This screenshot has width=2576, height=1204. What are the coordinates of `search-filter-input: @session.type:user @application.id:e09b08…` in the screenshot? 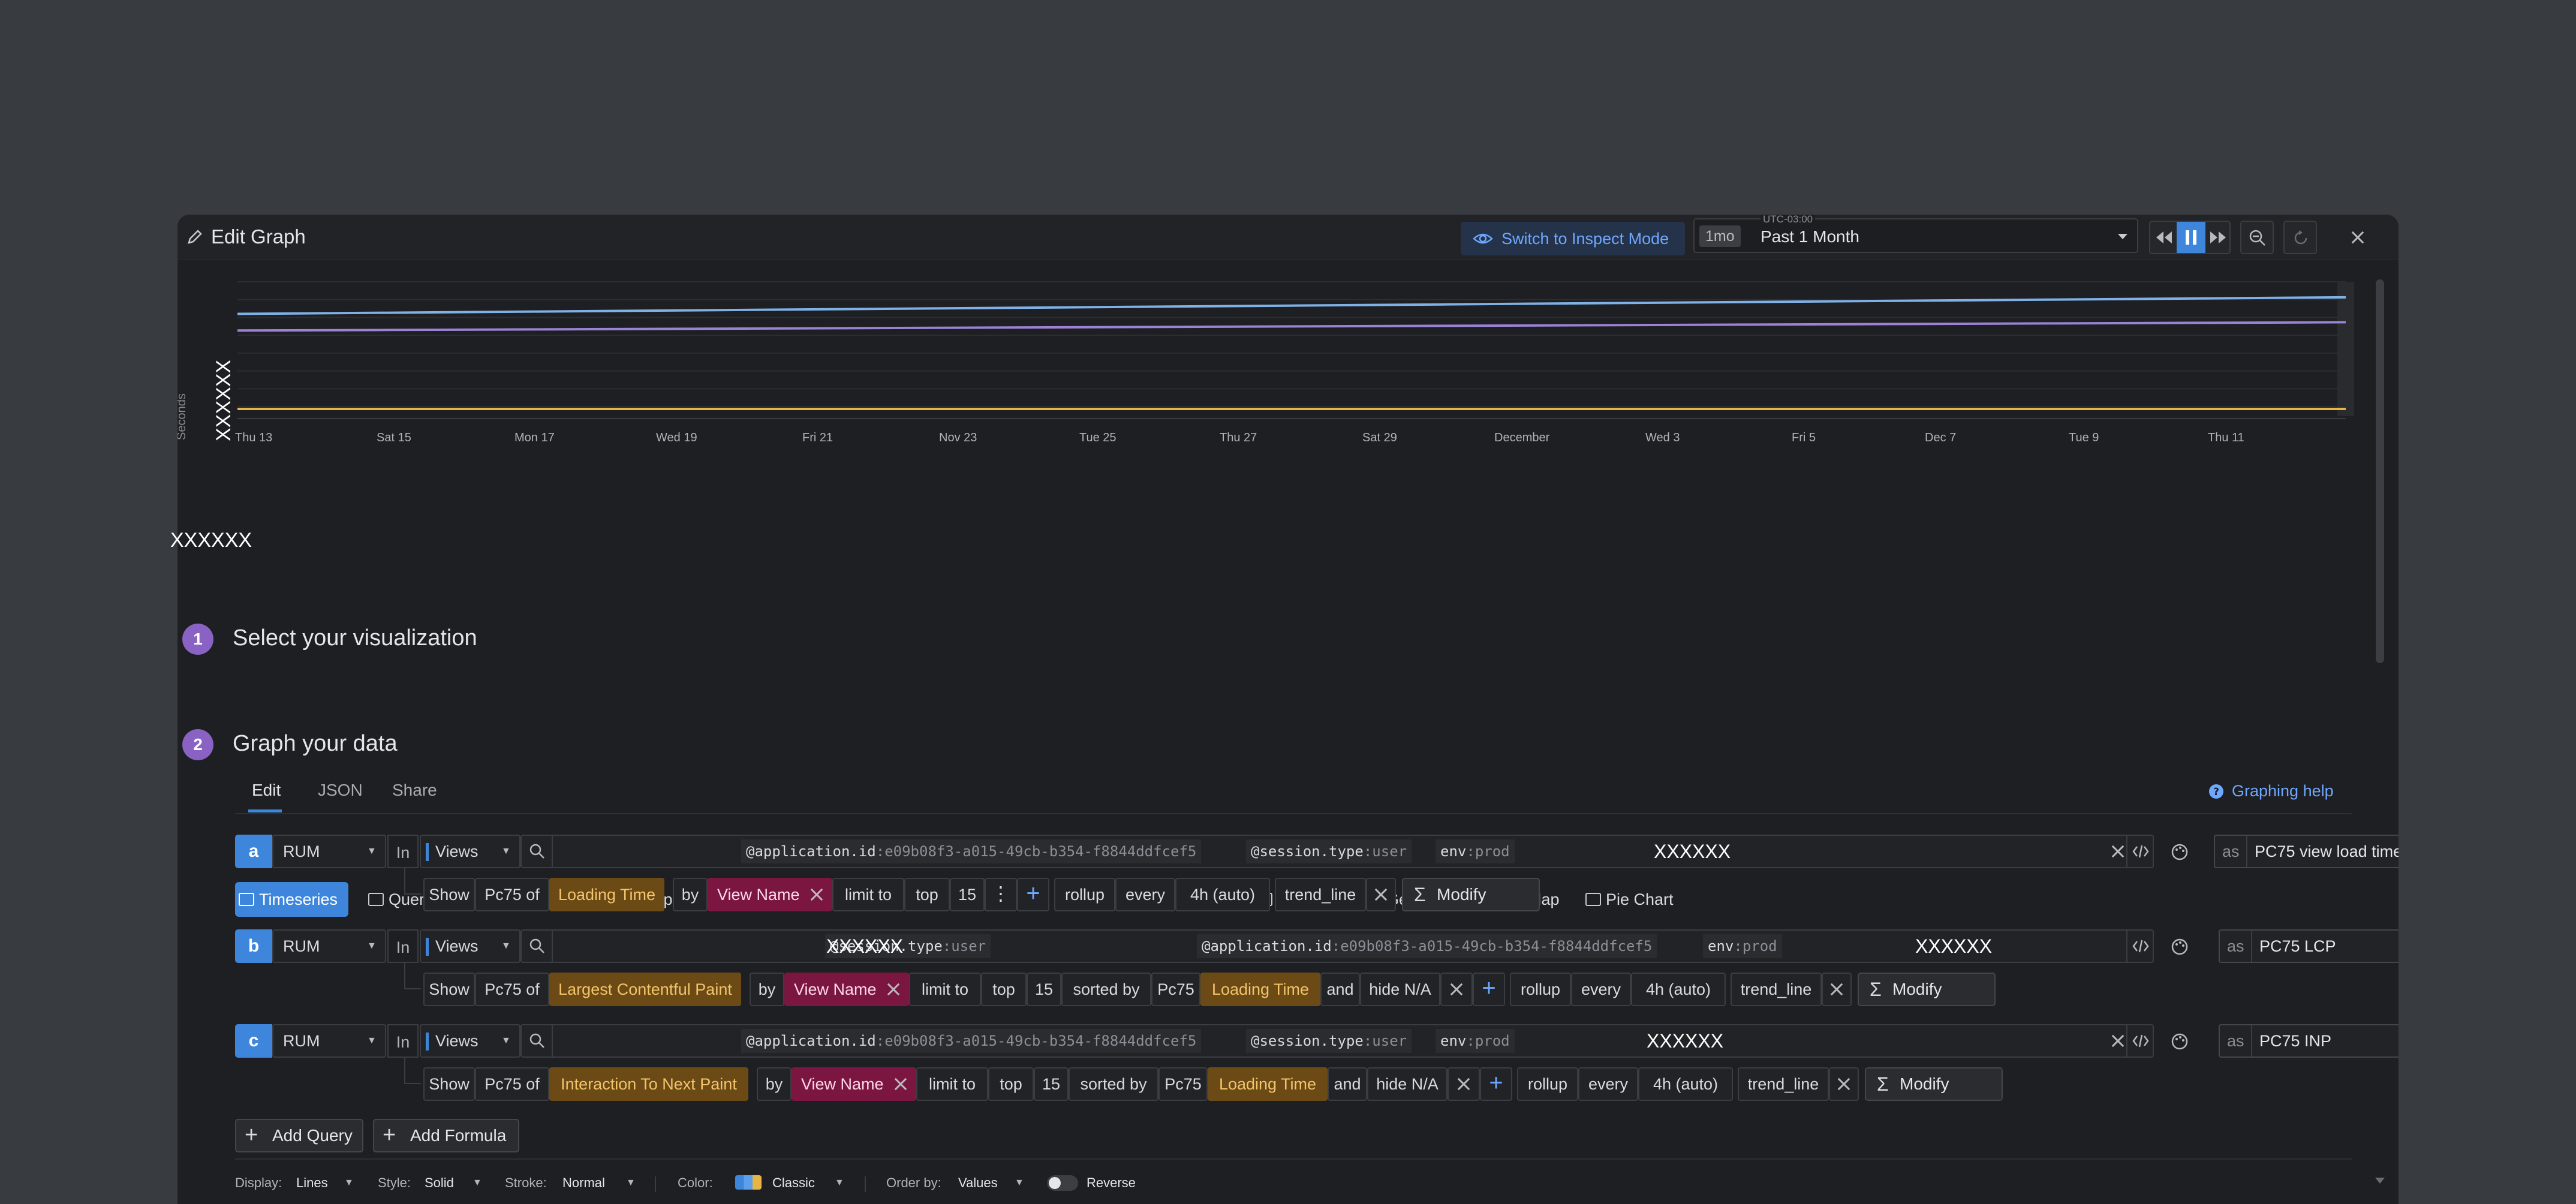 It's located at (1337, 946).